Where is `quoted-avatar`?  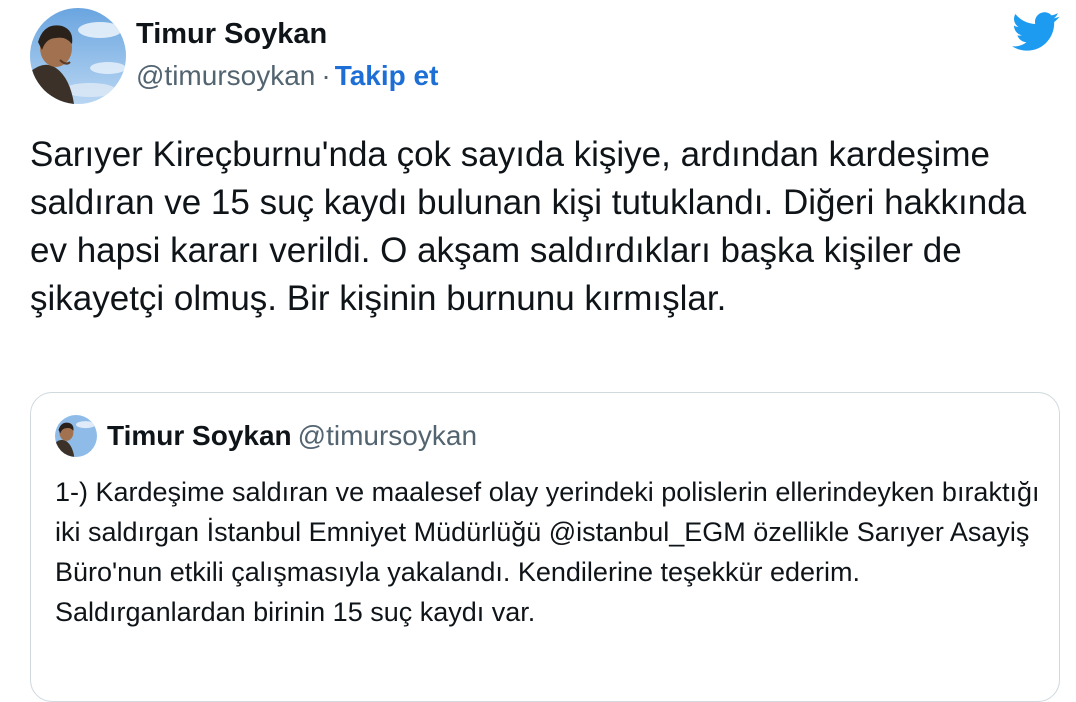
quoted-avatar is located at coordinates (76, 436).